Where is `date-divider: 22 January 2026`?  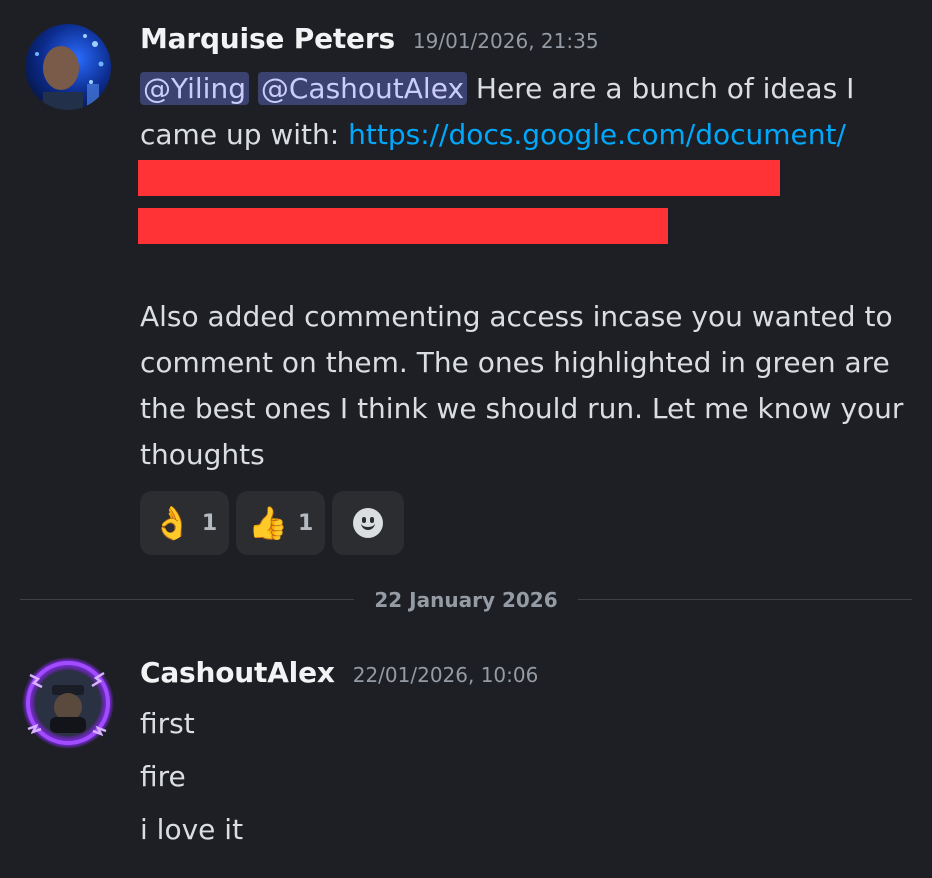
date-divider: 22 January 2026 is located at coordinates (466, 600).